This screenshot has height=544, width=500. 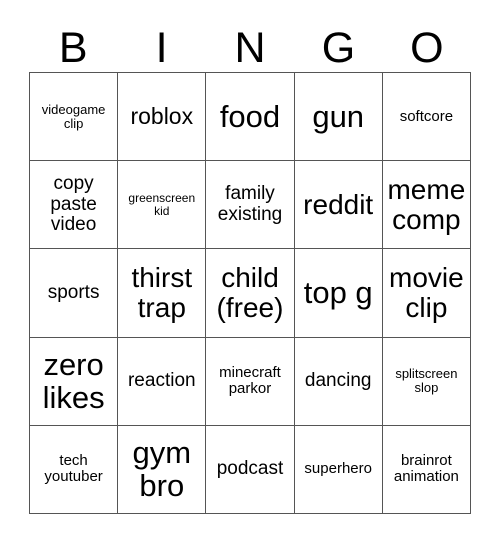 I want to click on bingo-cell-r3c1: sports, so click(x=74, y=293).